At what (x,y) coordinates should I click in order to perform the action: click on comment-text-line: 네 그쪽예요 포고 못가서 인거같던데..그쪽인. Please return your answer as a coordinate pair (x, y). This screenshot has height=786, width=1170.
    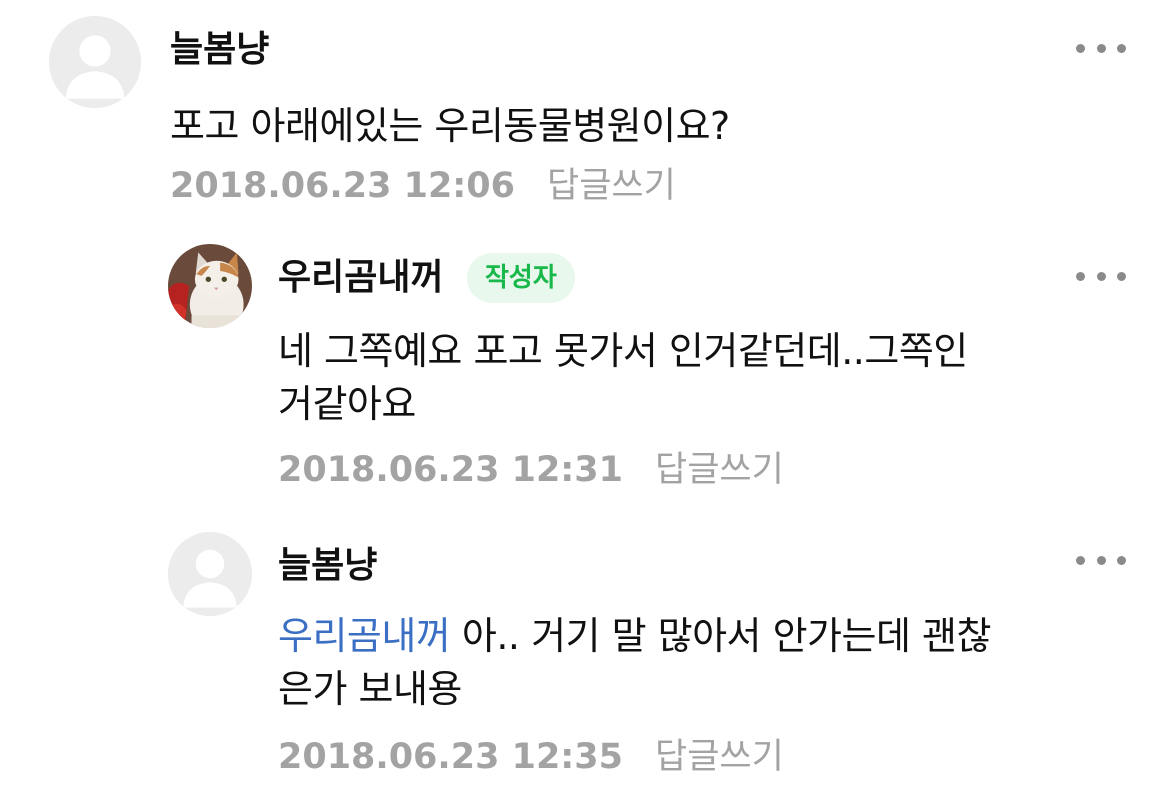
    Looking at the image, I should click on (623, 351).